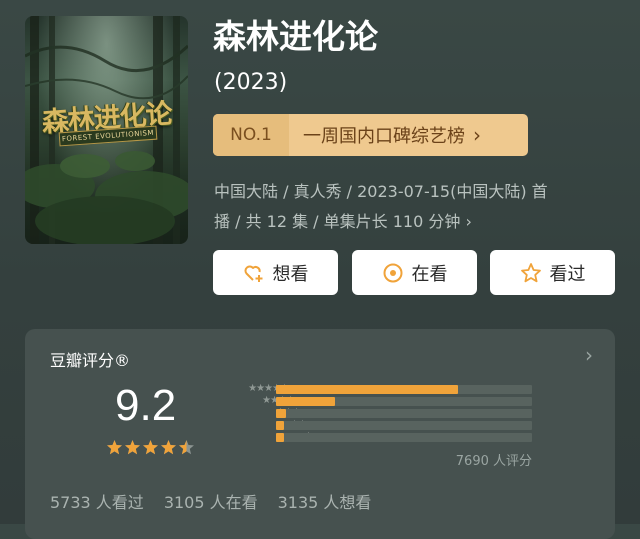  I want to click on watching-label: 在看, so click(429, 274).